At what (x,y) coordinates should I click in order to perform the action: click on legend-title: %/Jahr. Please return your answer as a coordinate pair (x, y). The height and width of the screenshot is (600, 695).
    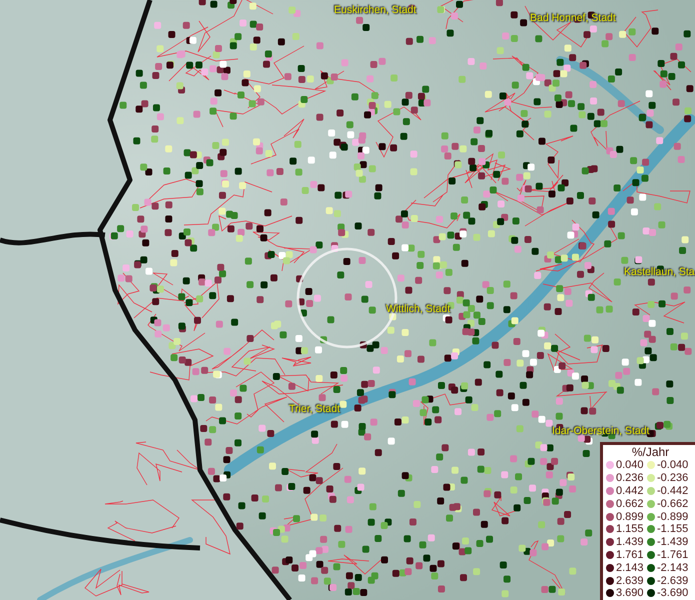
    Looking at the image, I should click on (650, 452).